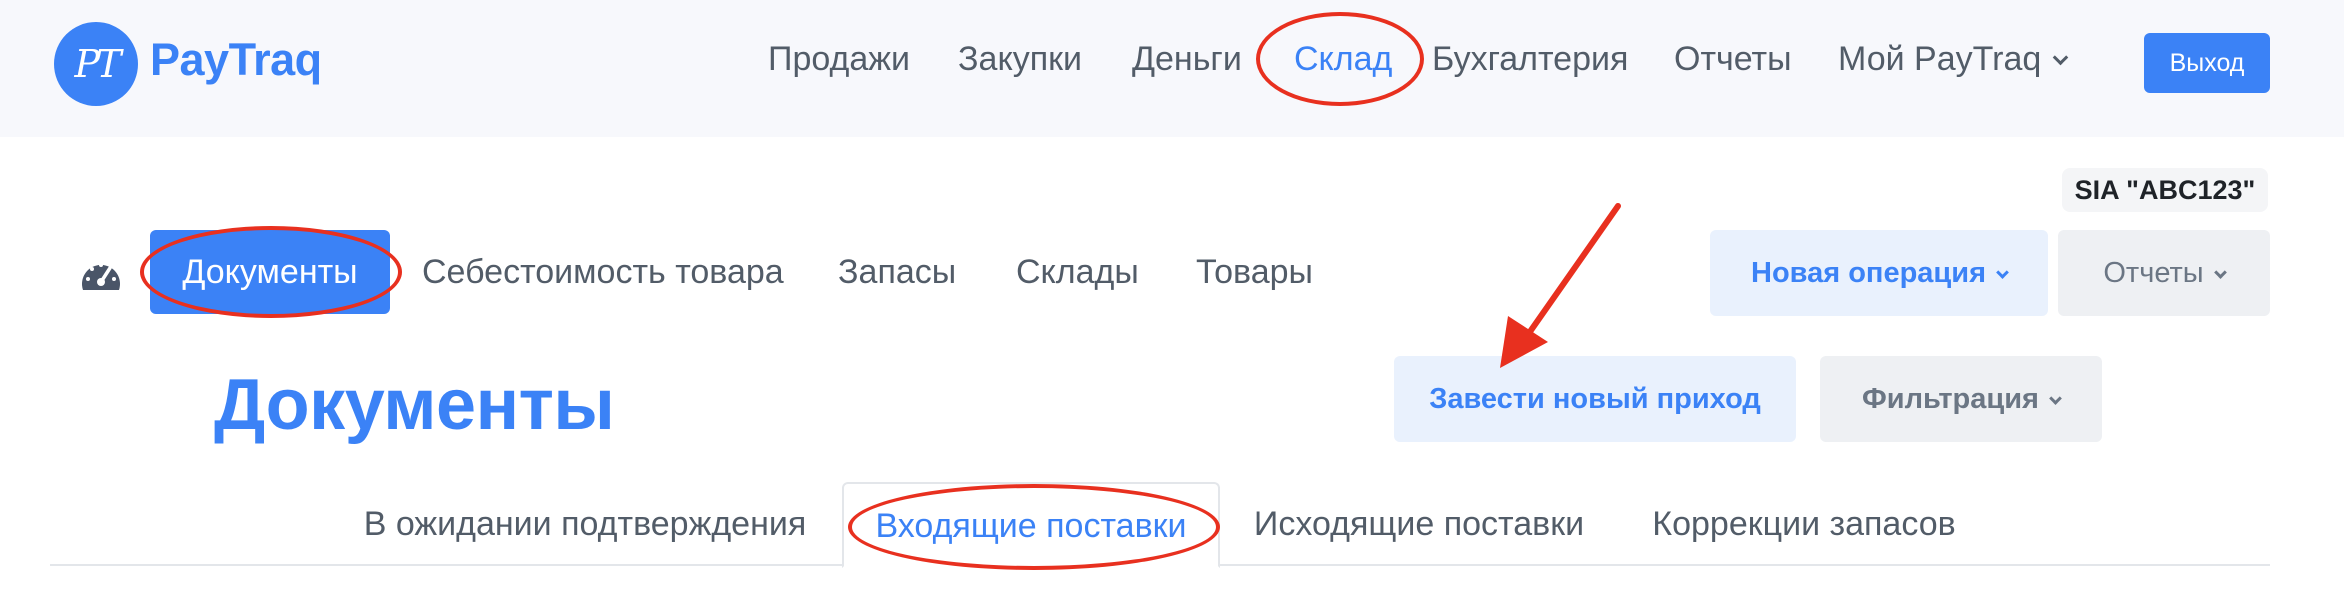  I want to click on subnav-warehouses: Склады, so click(1077, 272).